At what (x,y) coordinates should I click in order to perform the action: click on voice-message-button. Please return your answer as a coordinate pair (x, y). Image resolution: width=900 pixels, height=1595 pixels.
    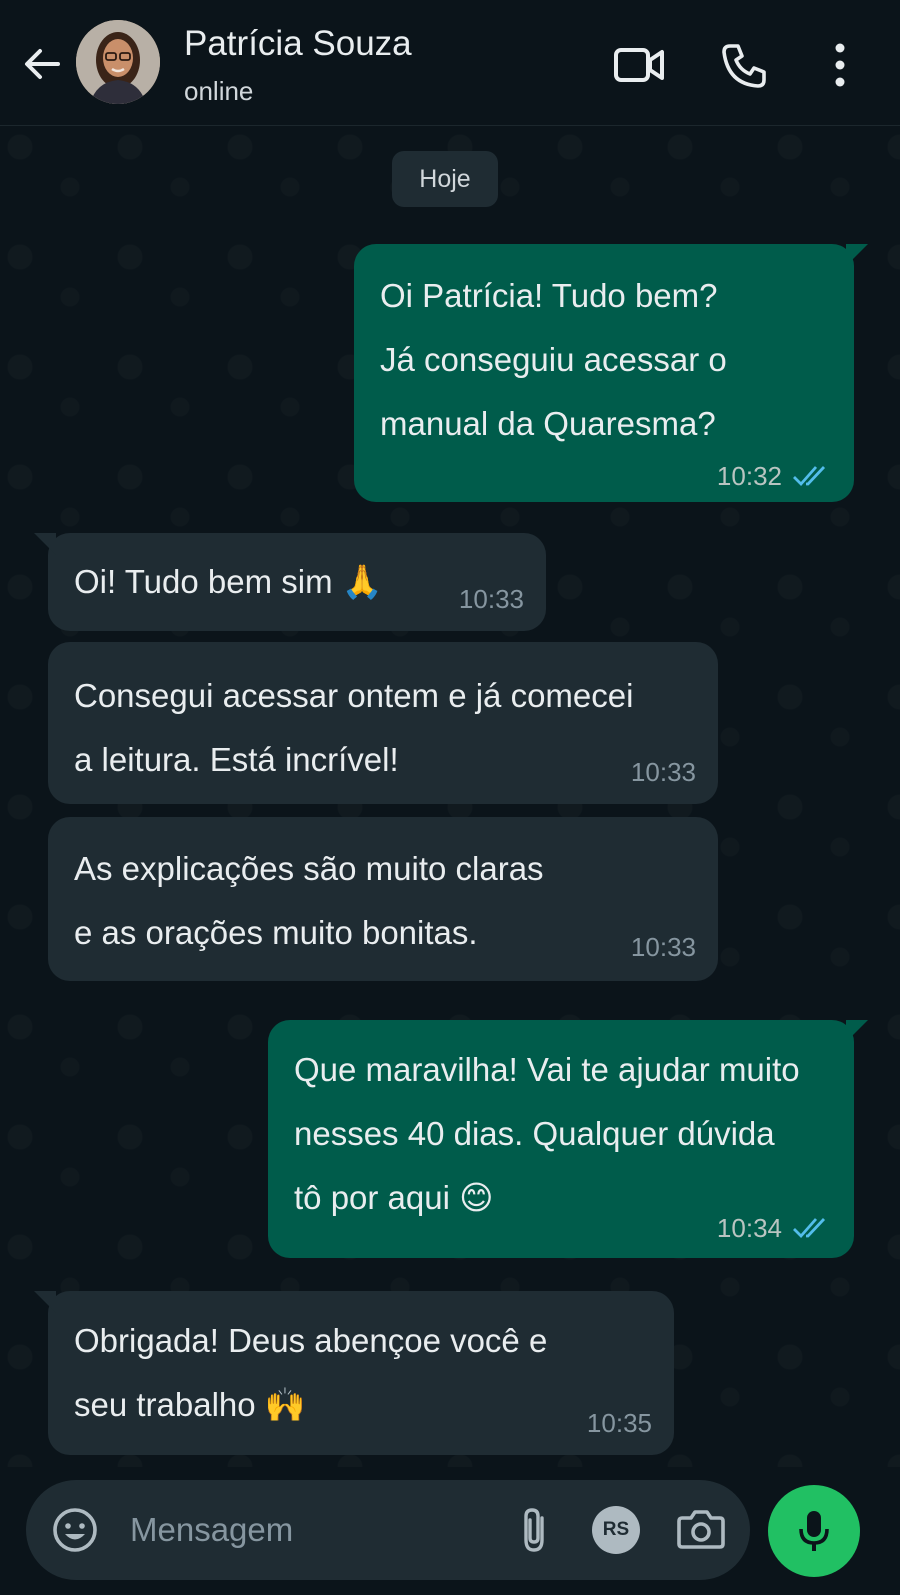
    Looking at the image, I should click on (814, 1531).